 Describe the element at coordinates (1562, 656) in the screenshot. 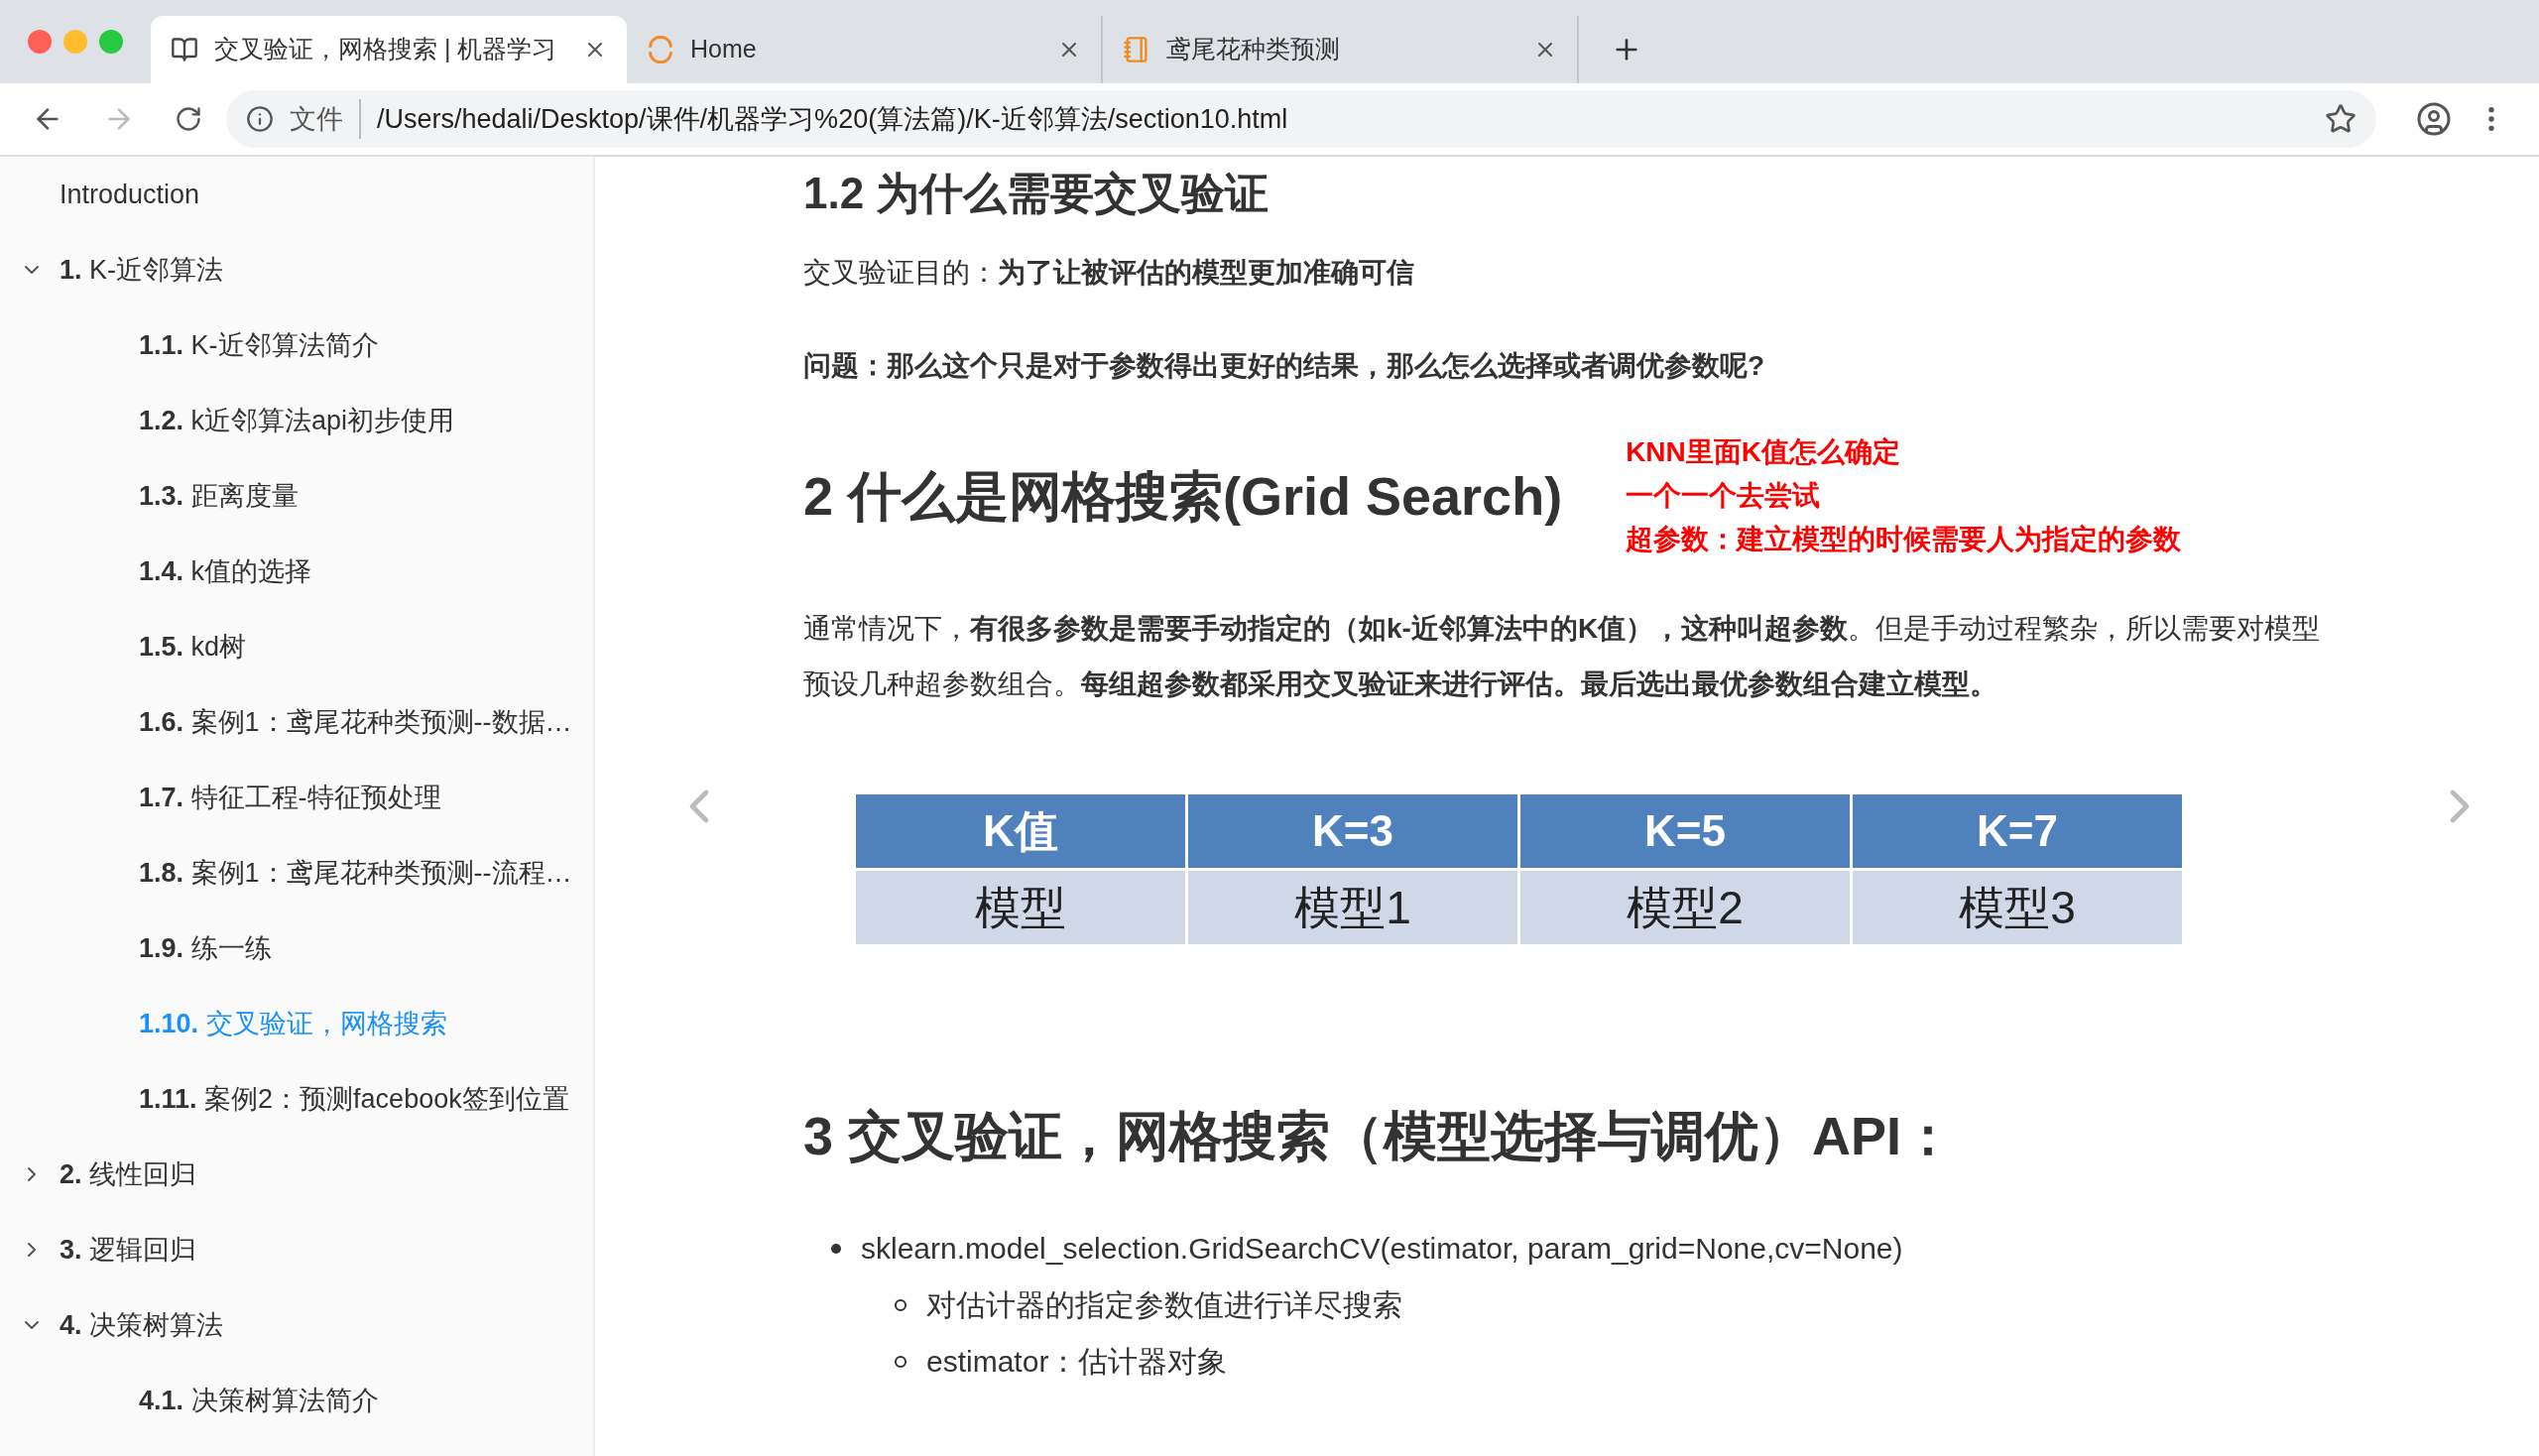

I see `paragraph: 通常情况下，有很多参数是需要手动指定的（如k-近邻算法中的K值），这种叫超参数。但是手动过程繁杂，所以需要对模型预设几种超参数组合。每组超参数都采用交叉验证来进行评估。最后选出最优参数组合建立模型。` at that location.